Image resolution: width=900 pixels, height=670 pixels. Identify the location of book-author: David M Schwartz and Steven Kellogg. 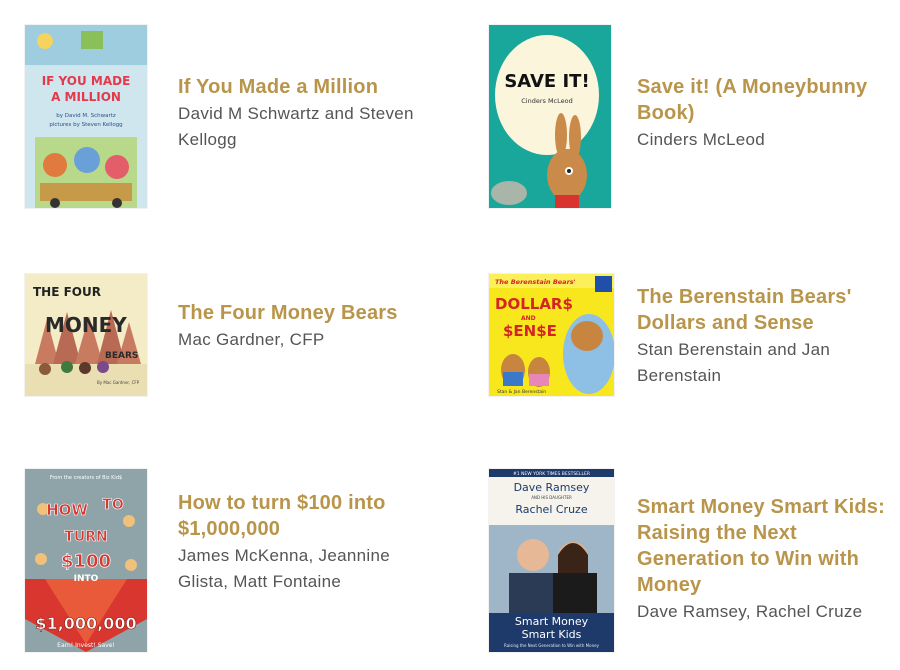
(296, 126).